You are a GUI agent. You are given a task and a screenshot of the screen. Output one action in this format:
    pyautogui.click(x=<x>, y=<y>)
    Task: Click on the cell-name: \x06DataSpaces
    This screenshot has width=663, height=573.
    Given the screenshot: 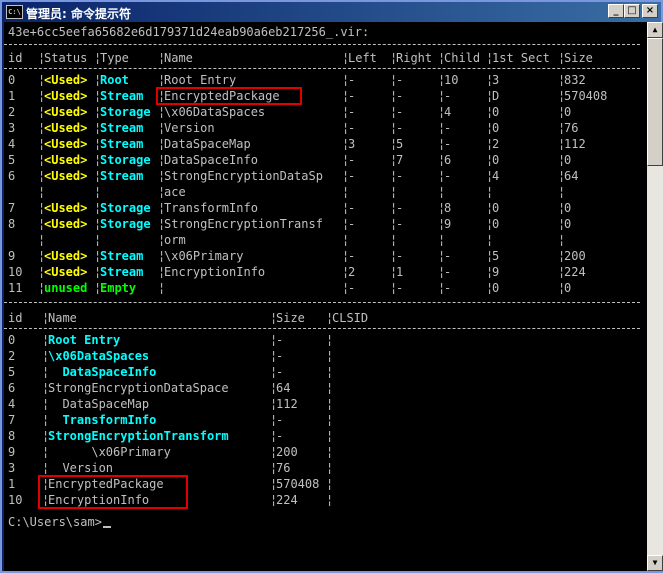 What is the action you would take?
    pyautogui.click(x=99, y=356)
    